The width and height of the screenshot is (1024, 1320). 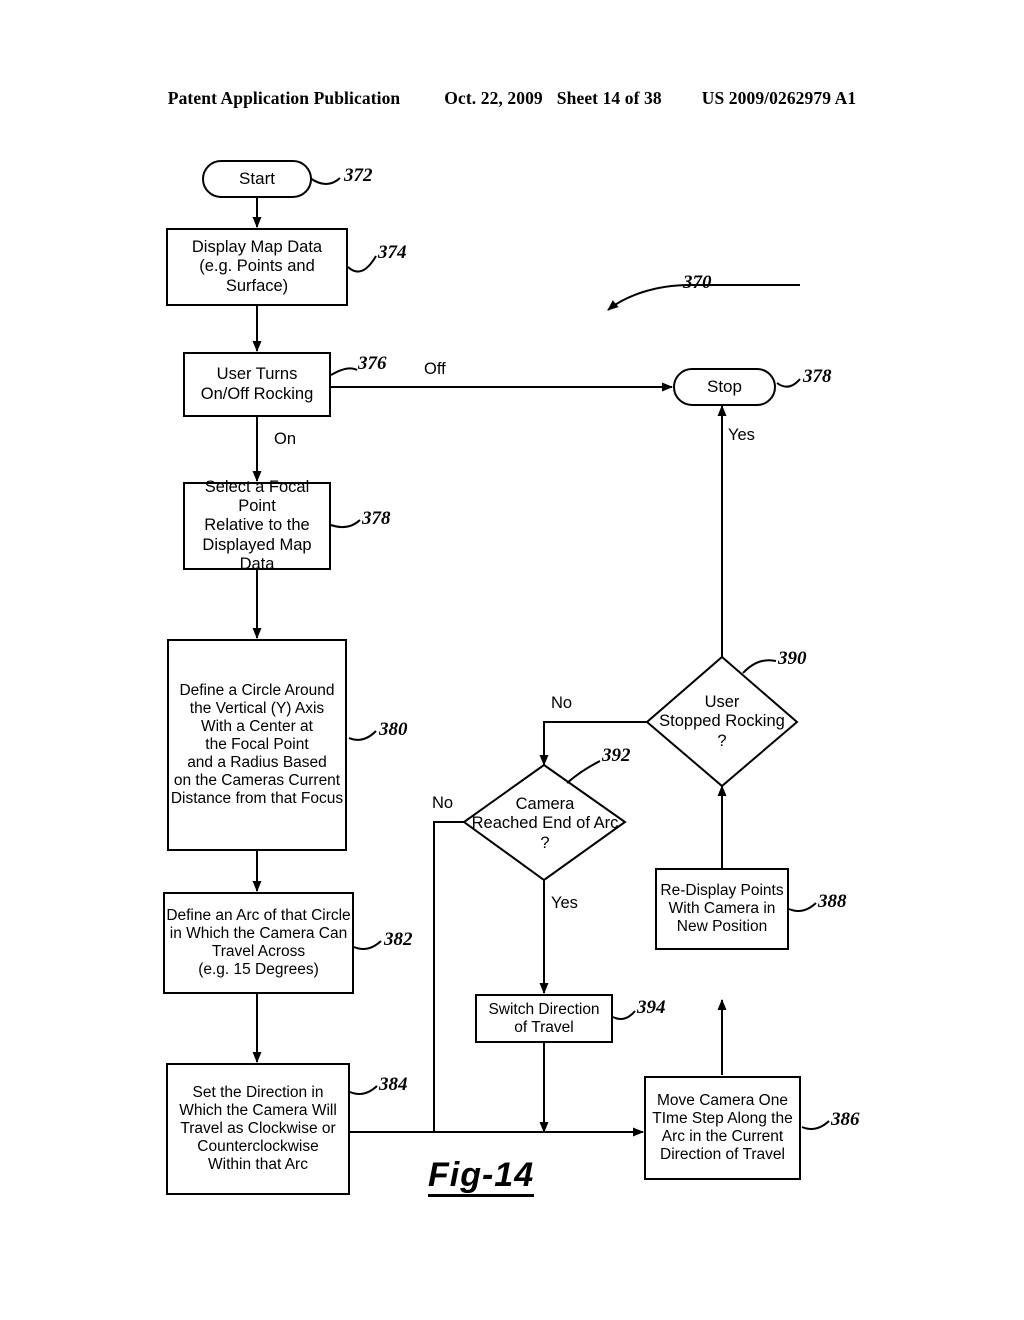 I want to click on ref-378-focal: 378, so click(x=376, y=518).